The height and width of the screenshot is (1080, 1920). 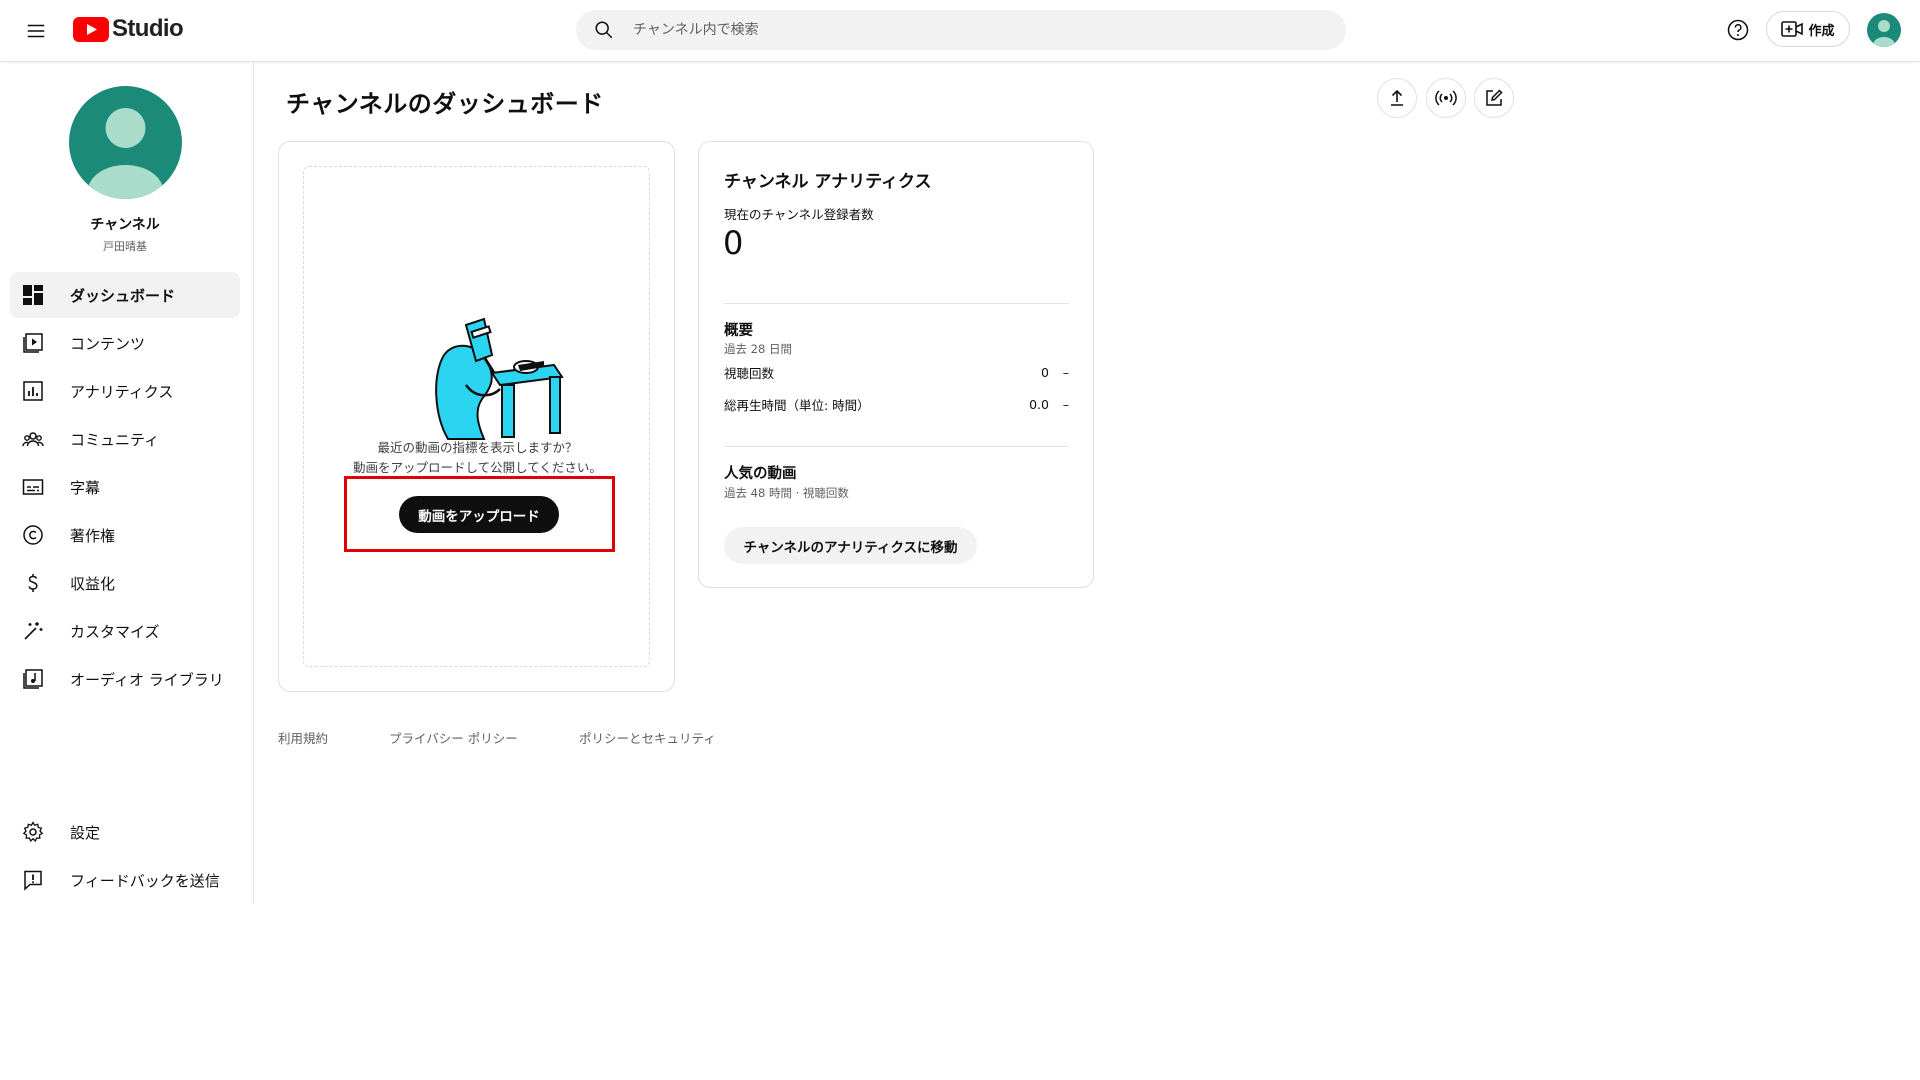 What do you see at coordinates (148, 28) in the screenshot?
I see `studio-wordmark: Studio` at bounding box center [148, 28].